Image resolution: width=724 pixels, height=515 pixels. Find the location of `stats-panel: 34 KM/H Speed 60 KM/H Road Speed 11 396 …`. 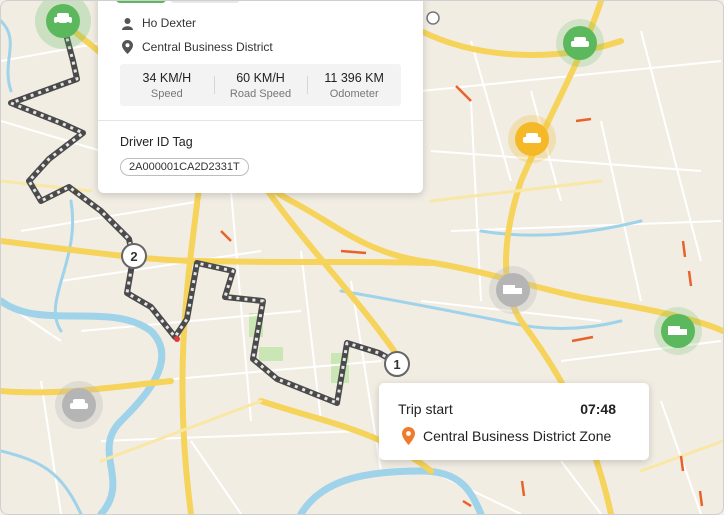

stats-panel: 34 KM/H Speed 60 KM/H Road Speed 11 396 … is located at coordinates (260, 85).